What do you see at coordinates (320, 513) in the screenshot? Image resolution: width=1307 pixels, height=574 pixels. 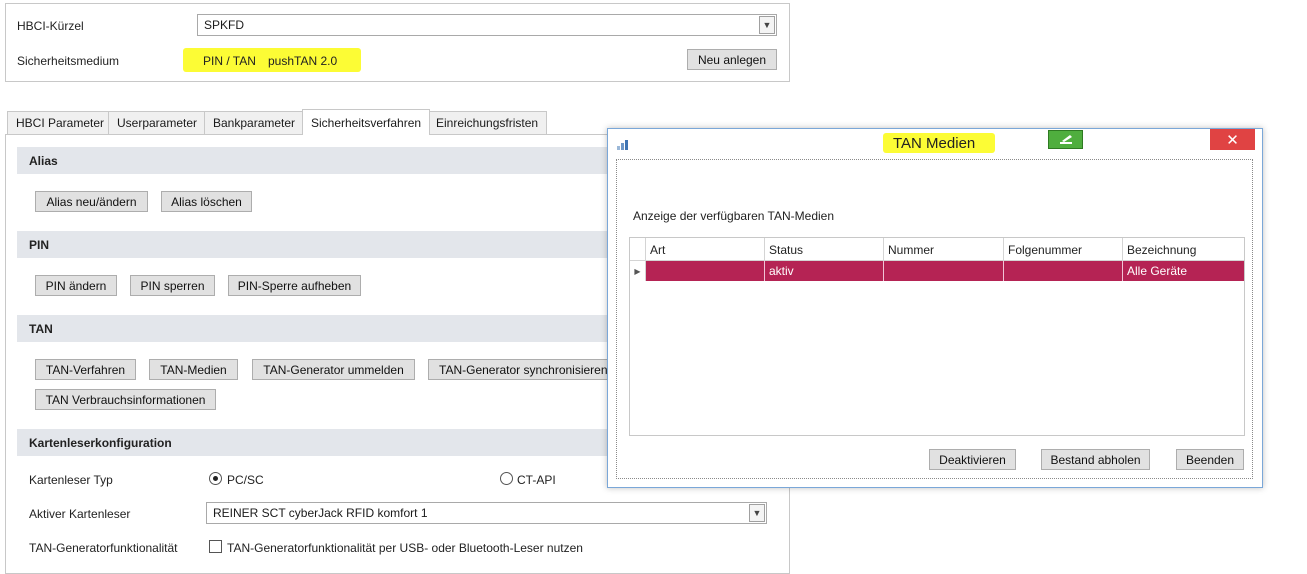 I see `active-reader-value: REINER SCT cyberJack RFID komfort 1` at bounding box center [320, 513].